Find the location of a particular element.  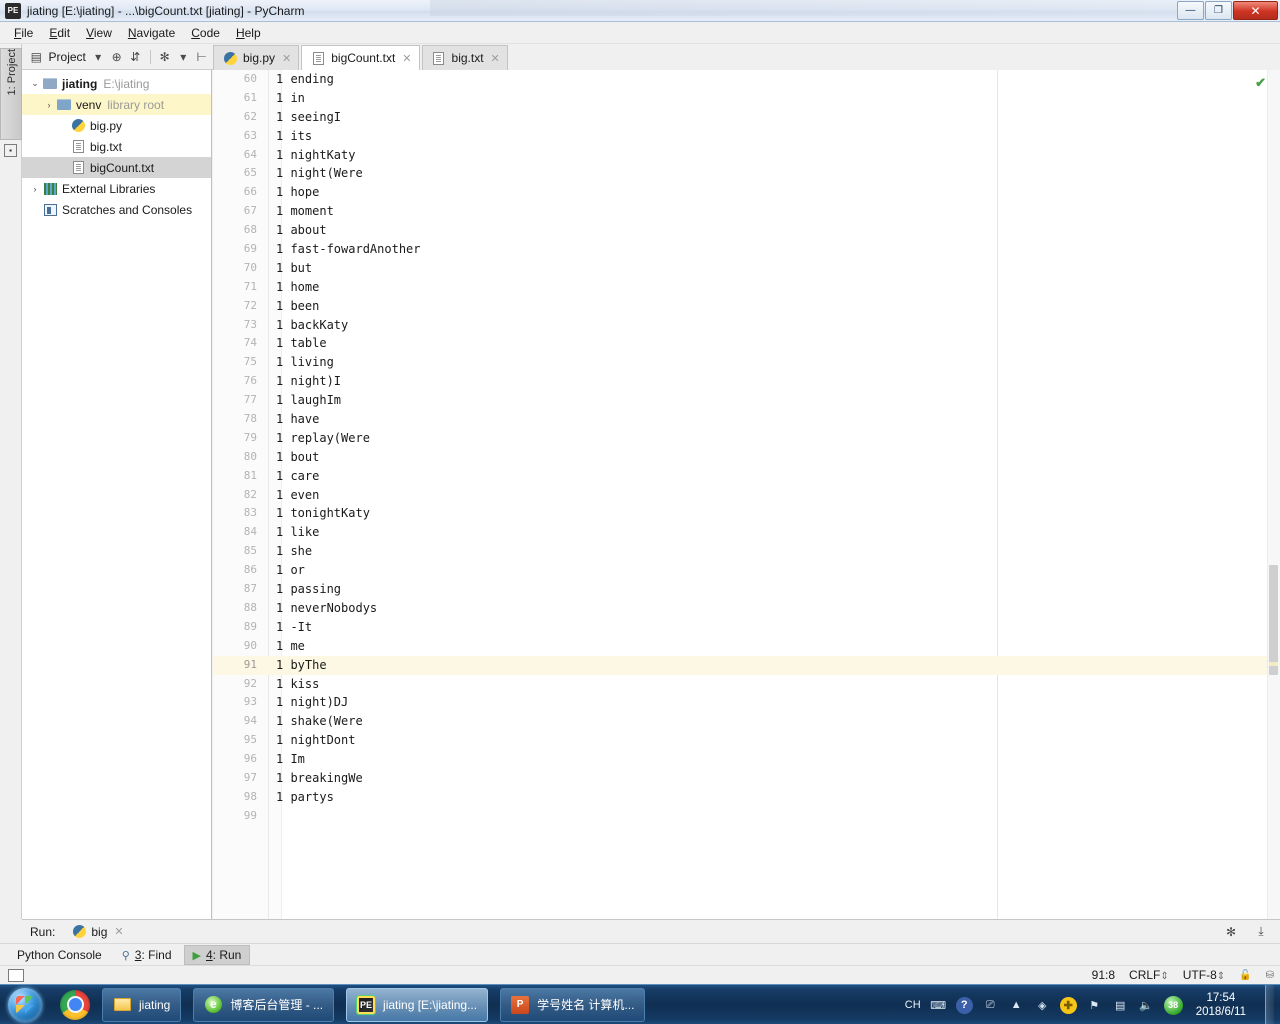

code-line: 81 1 care is located at coordinates (746, 476).